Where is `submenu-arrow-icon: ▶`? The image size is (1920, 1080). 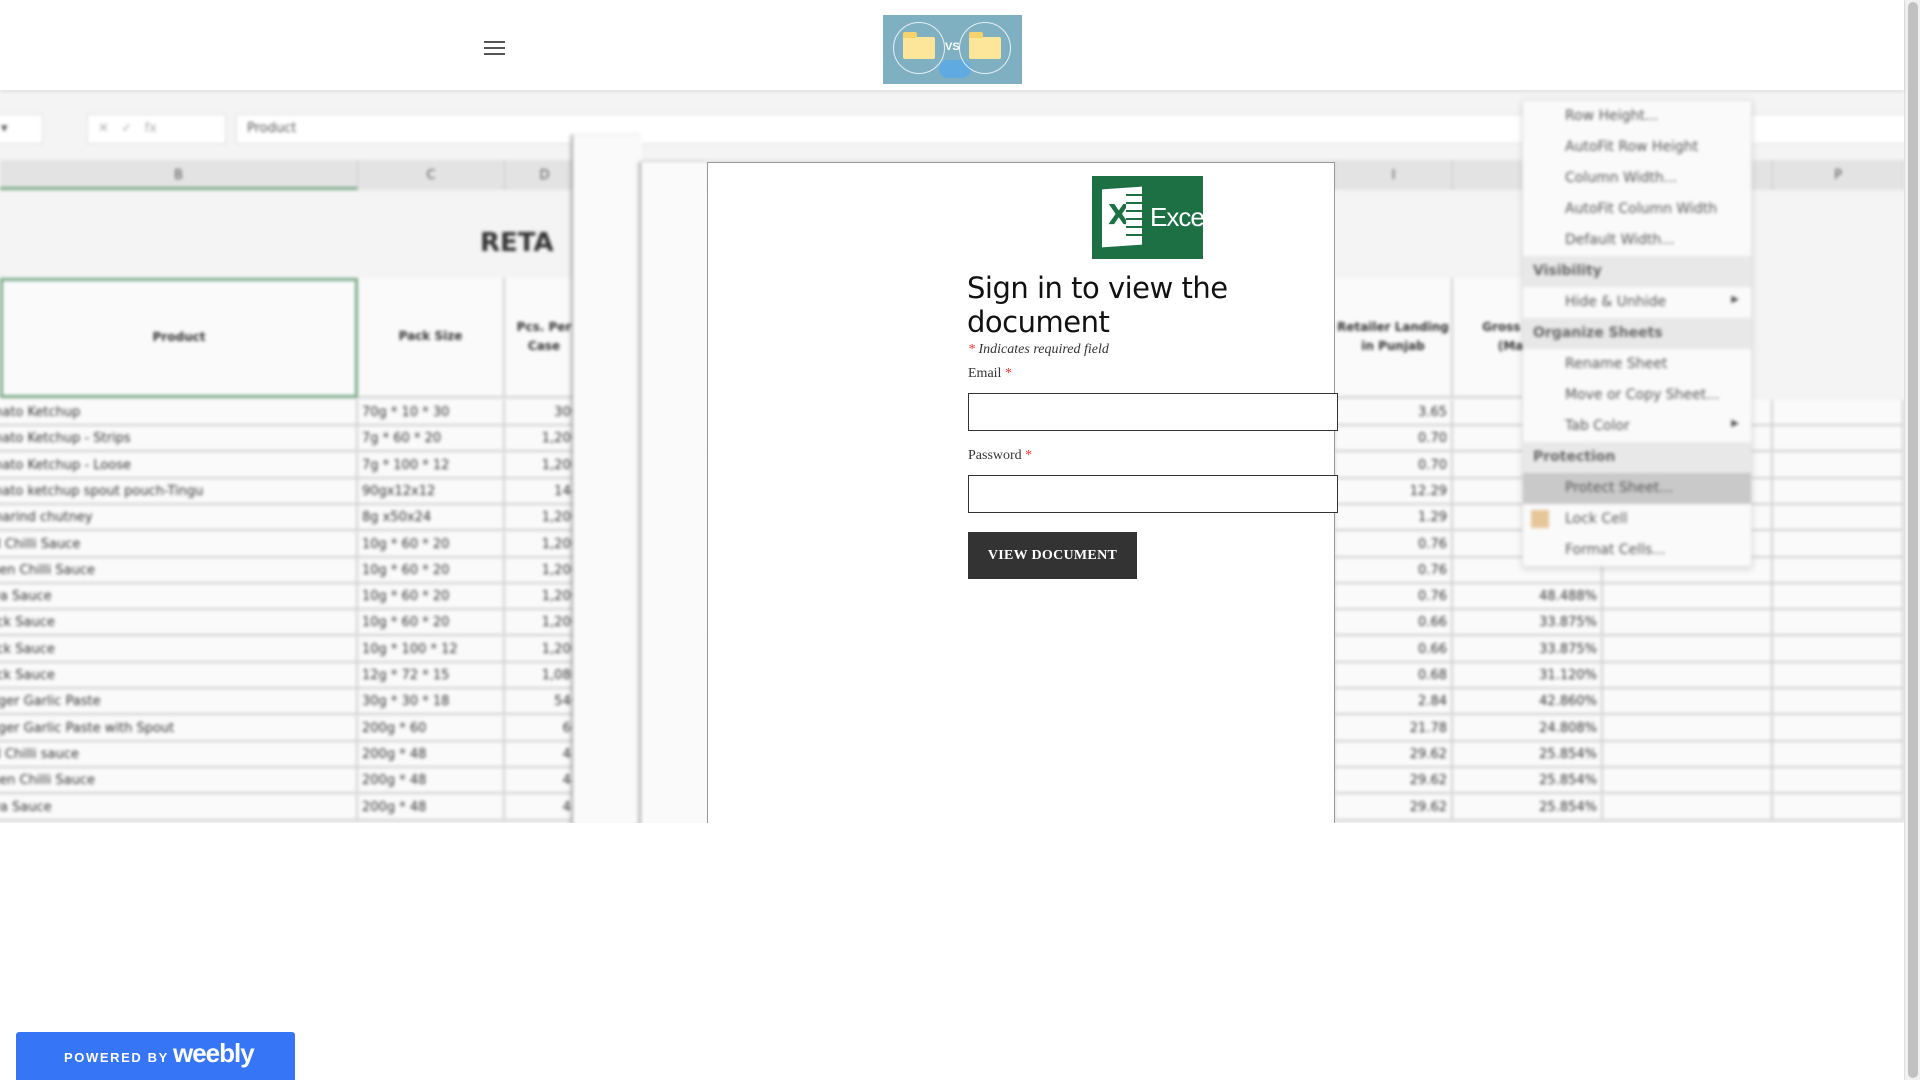
submenu-arrow-icon: ▶ is located at coordinates (1735, 423).